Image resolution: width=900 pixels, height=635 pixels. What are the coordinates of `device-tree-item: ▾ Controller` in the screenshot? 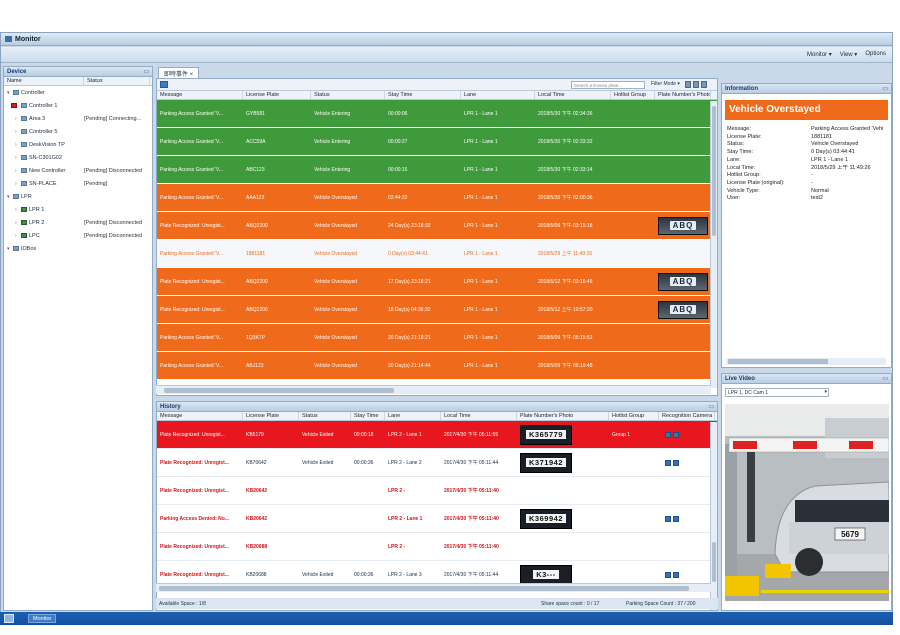 It's located at (78, 92).